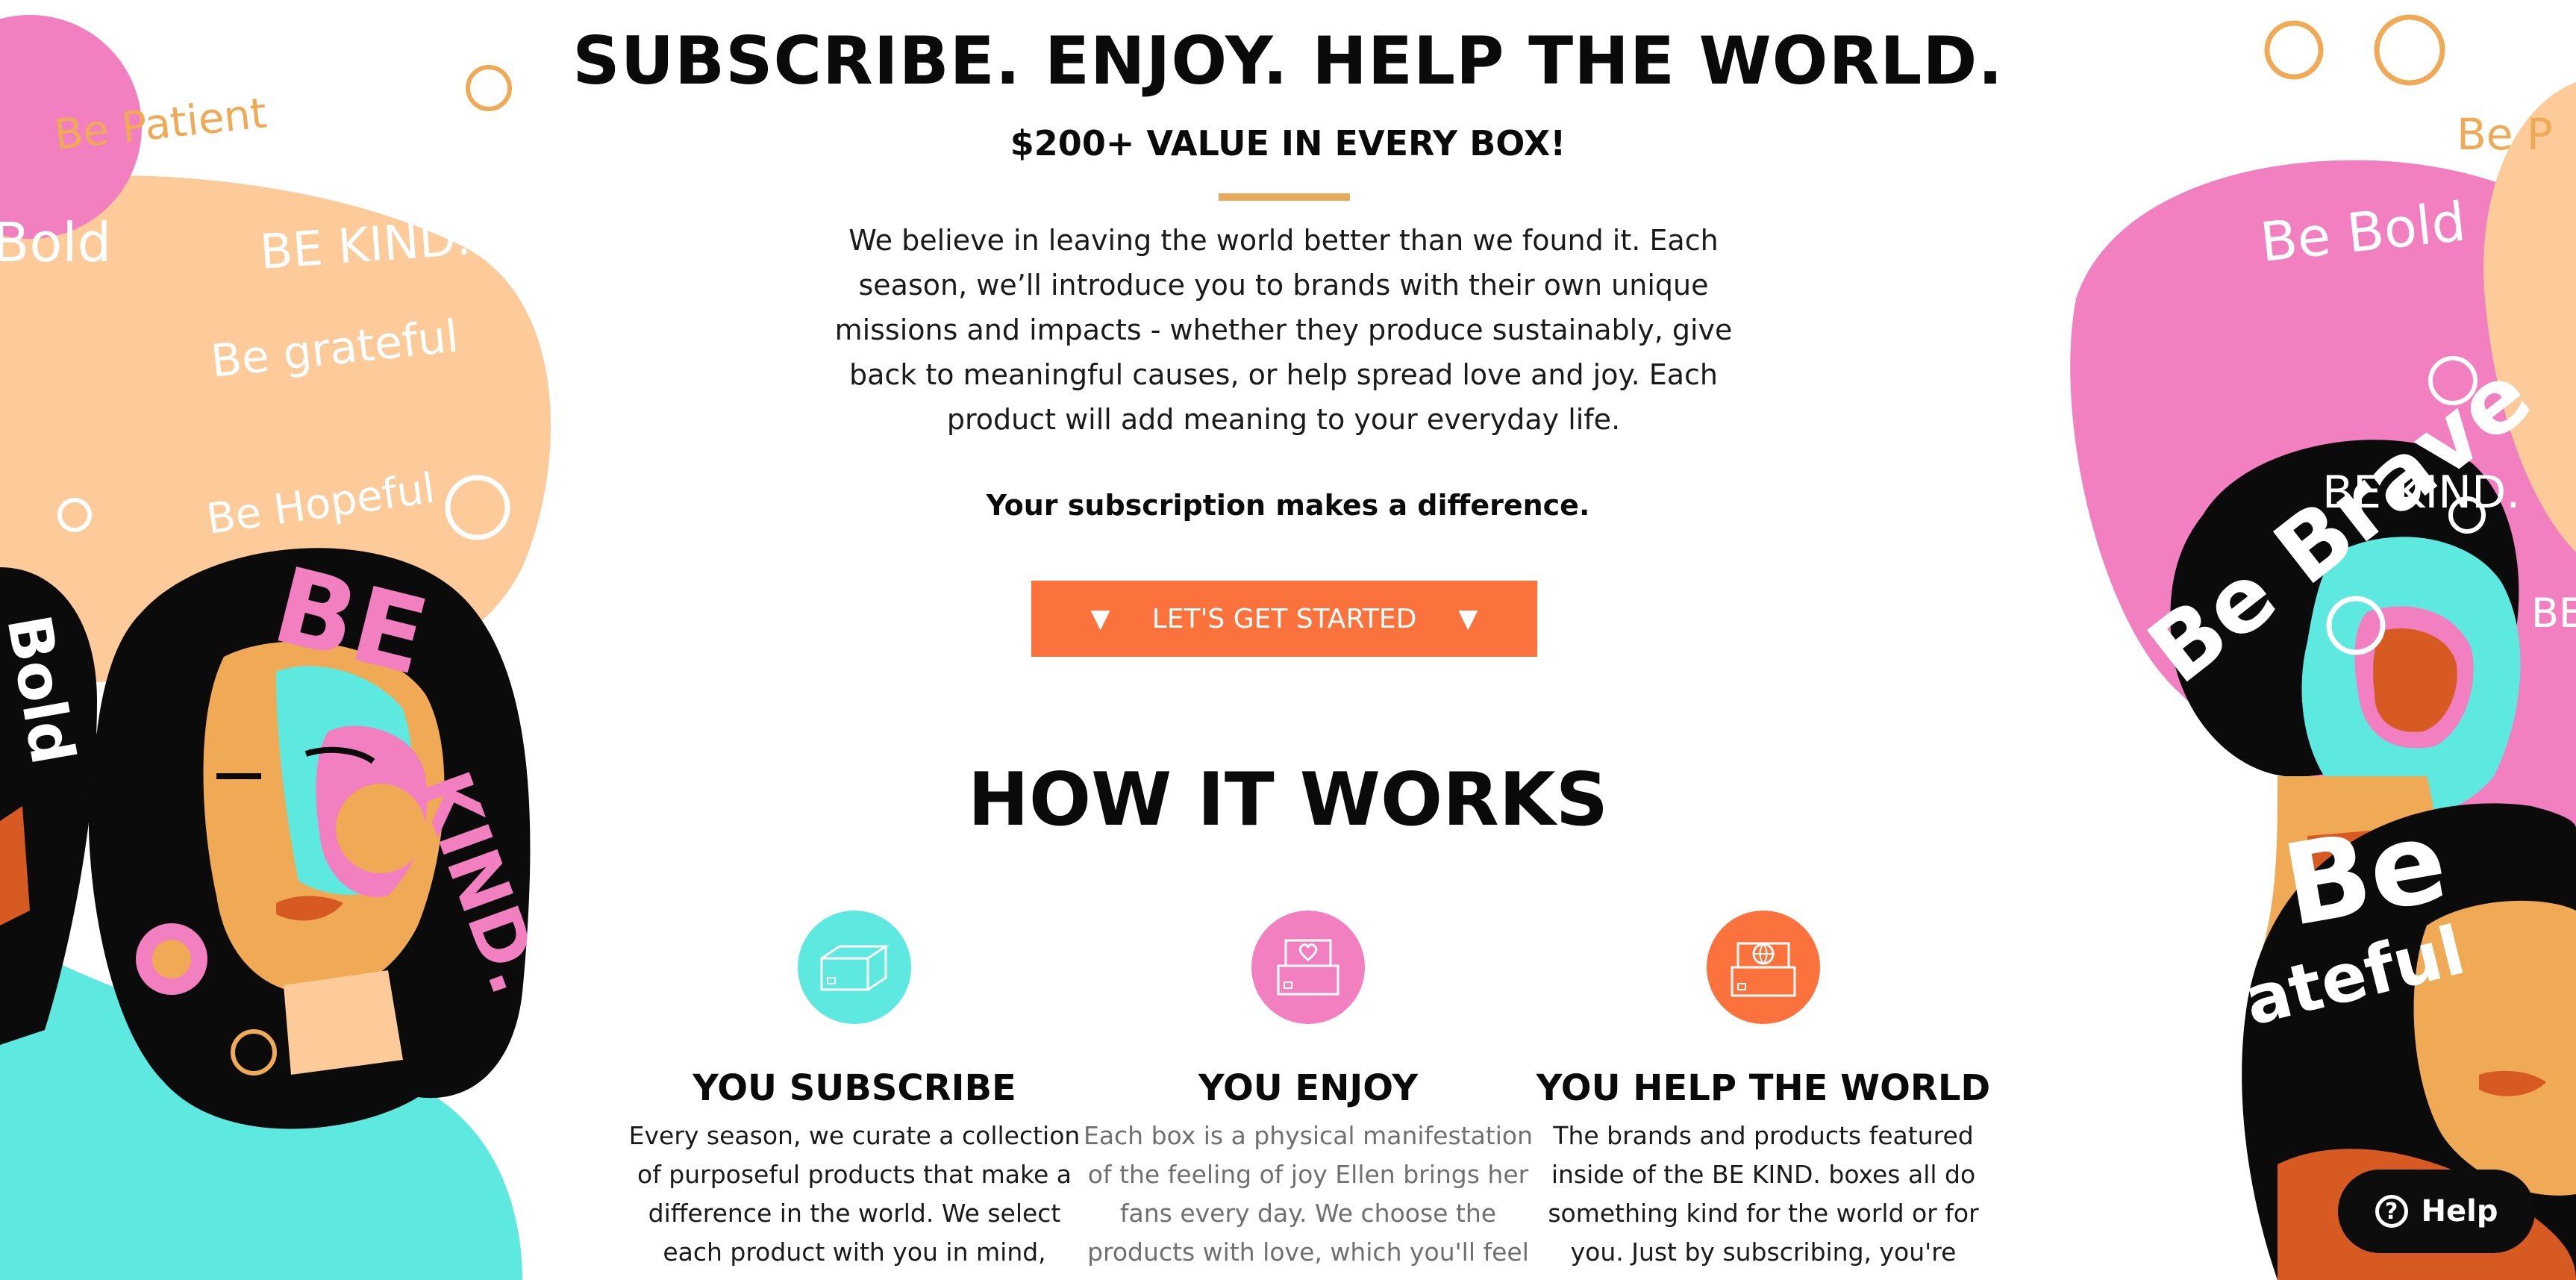  I want to click on step-line: you. Just by subscribing, you're, so click(1763, 1252).